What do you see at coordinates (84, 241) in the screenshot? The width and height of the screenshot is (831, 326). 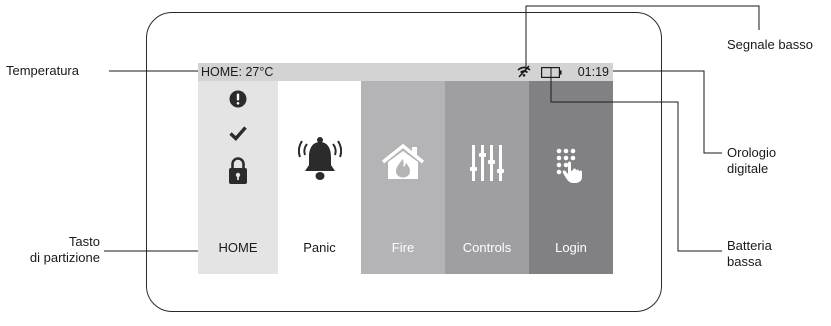 I see `callout-tasto-line1: Tasto` at bounding box center [84, 241].